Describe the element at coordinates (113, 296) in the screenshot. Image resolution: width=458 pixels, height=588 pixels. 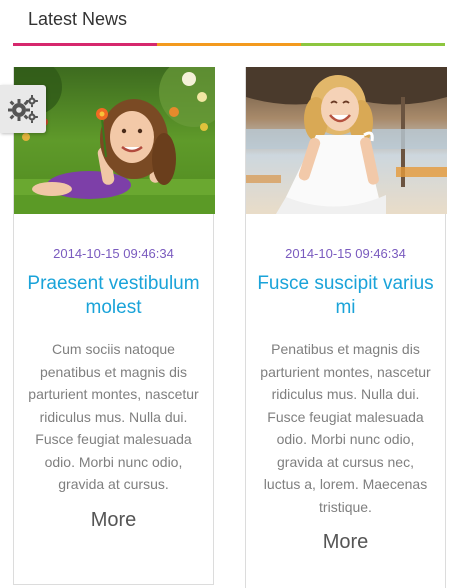
I see `article-title-link: Praesent vestibulum molest` at that location.